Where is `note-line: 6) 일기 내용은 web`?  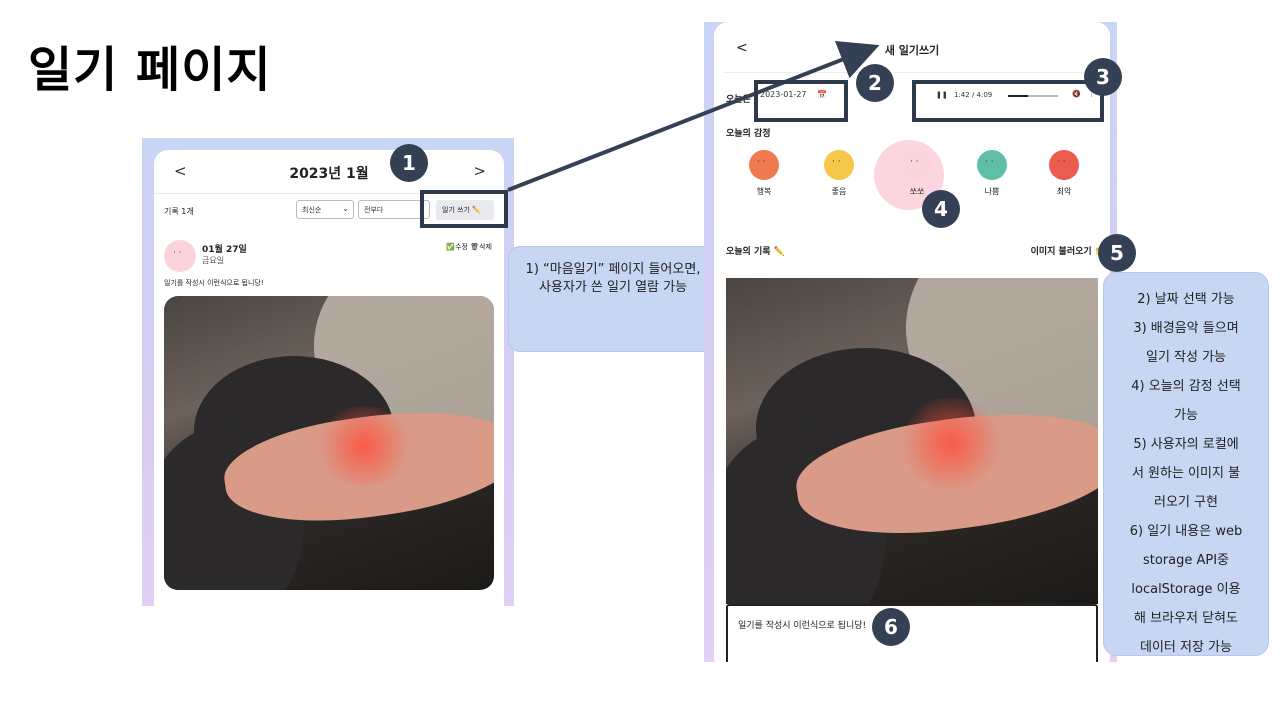 note-line: 6) 일기 내용은 web is located at coordinates (1186, 531).